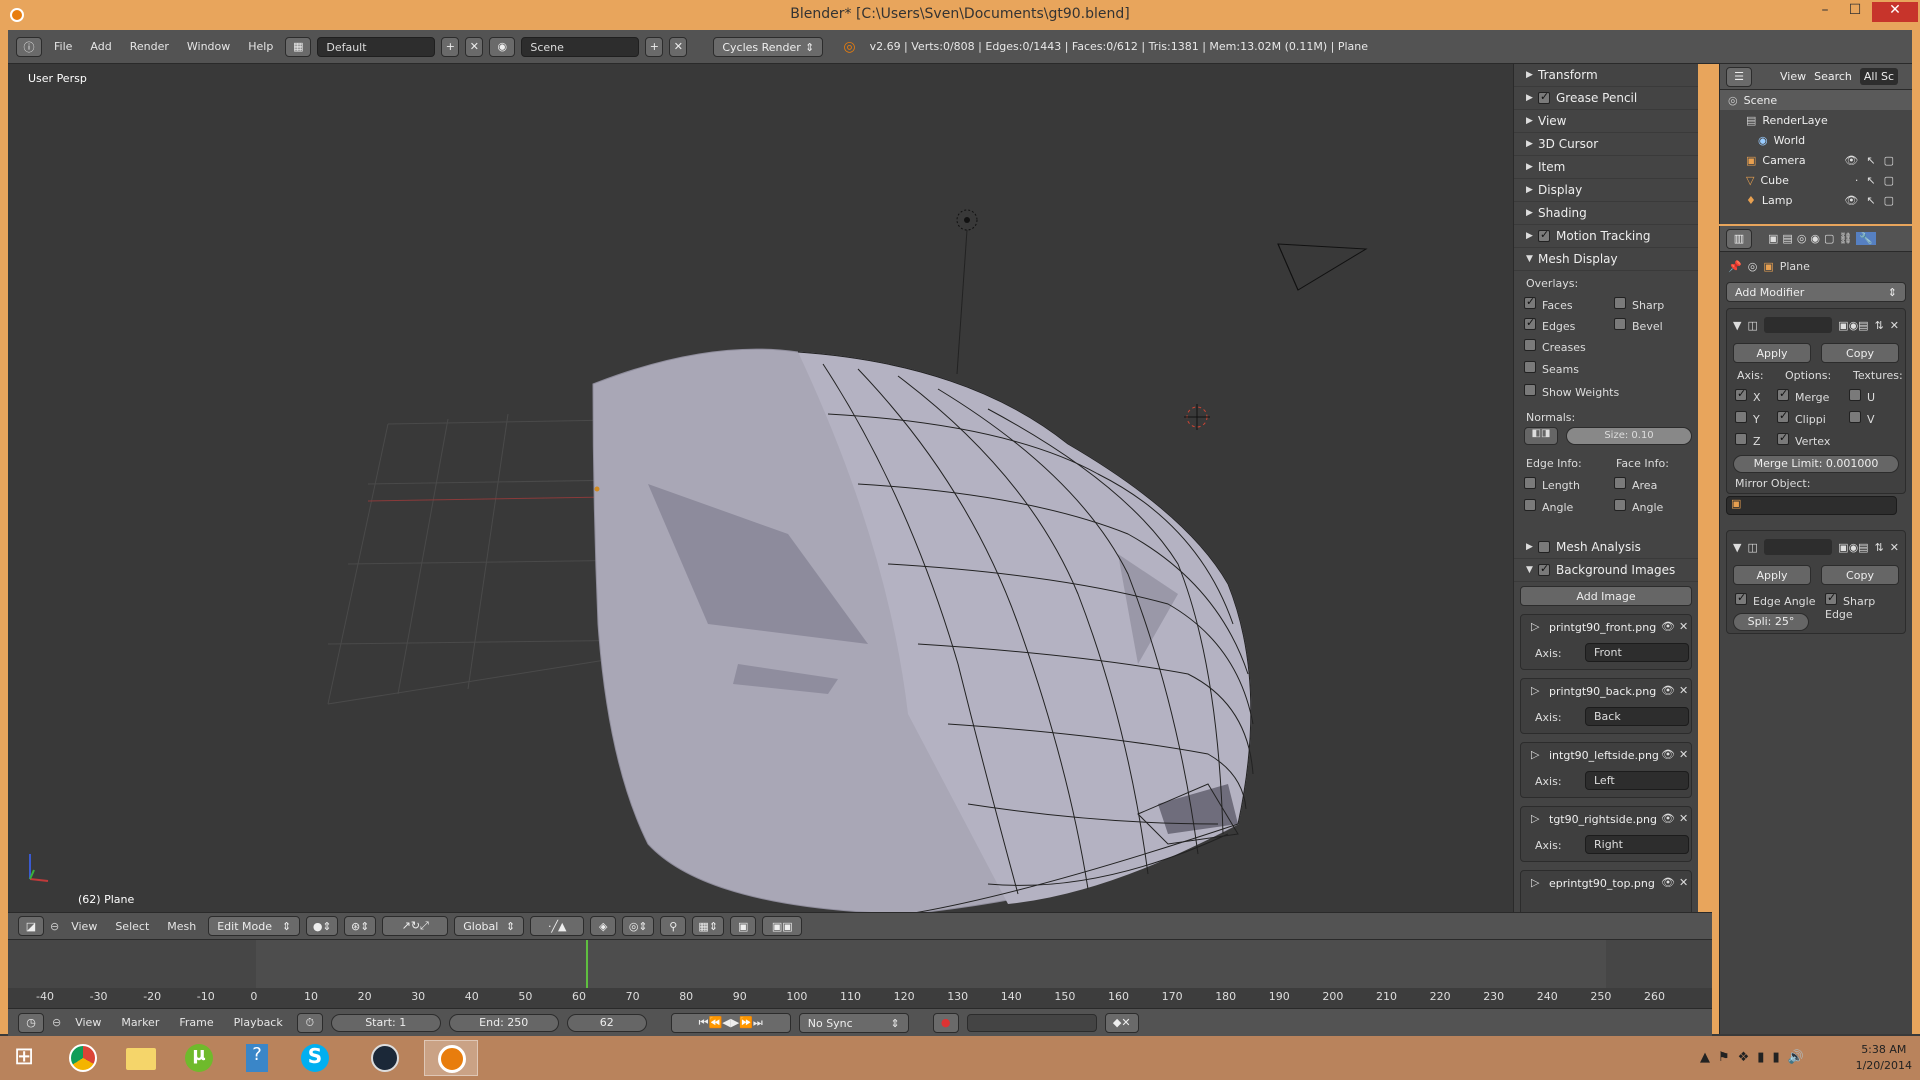  I want to click on outliner-item-world: ◉ World, so click(1816, 140).